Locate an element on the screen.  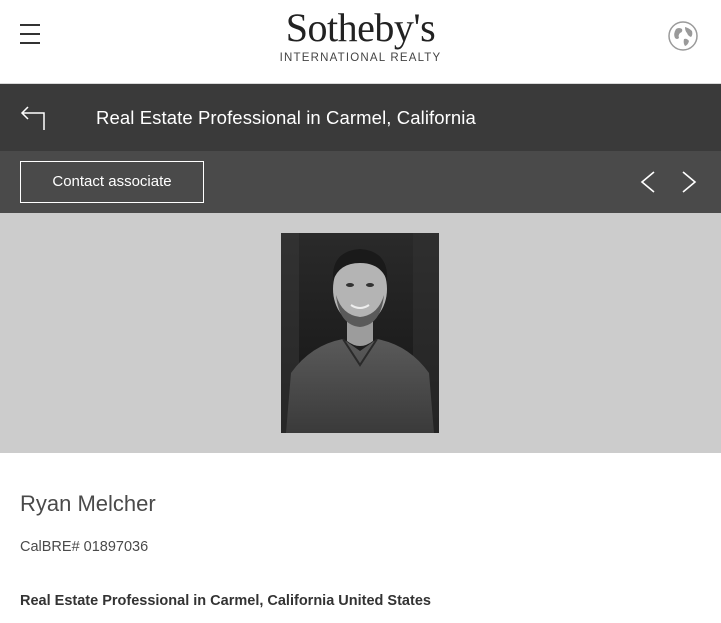
agent-photo is located at coordinates (360, 333).